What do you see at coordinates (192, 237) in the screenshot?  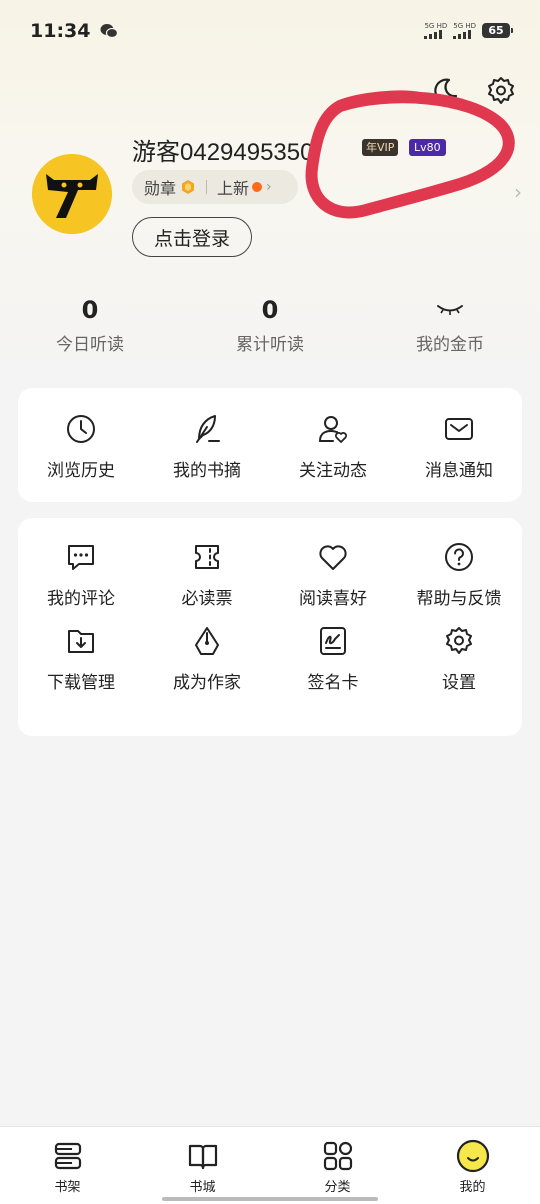 I see `login-button: 点击登录` at bounding box center [192, 237].